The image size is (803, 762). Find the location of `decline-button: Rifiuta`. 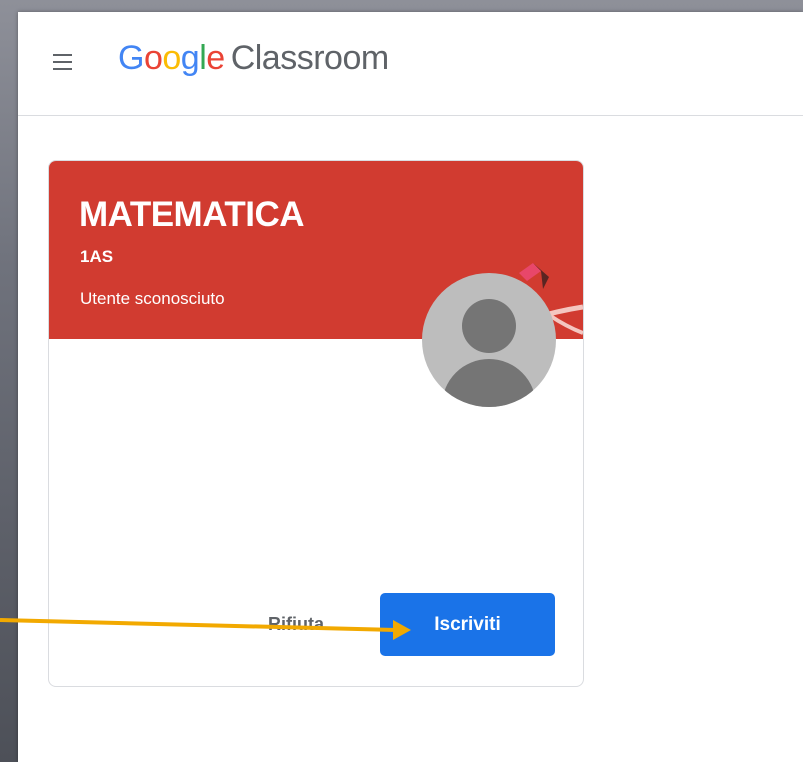

decline-button: Rifiuta is located at coordinates (296, 624).